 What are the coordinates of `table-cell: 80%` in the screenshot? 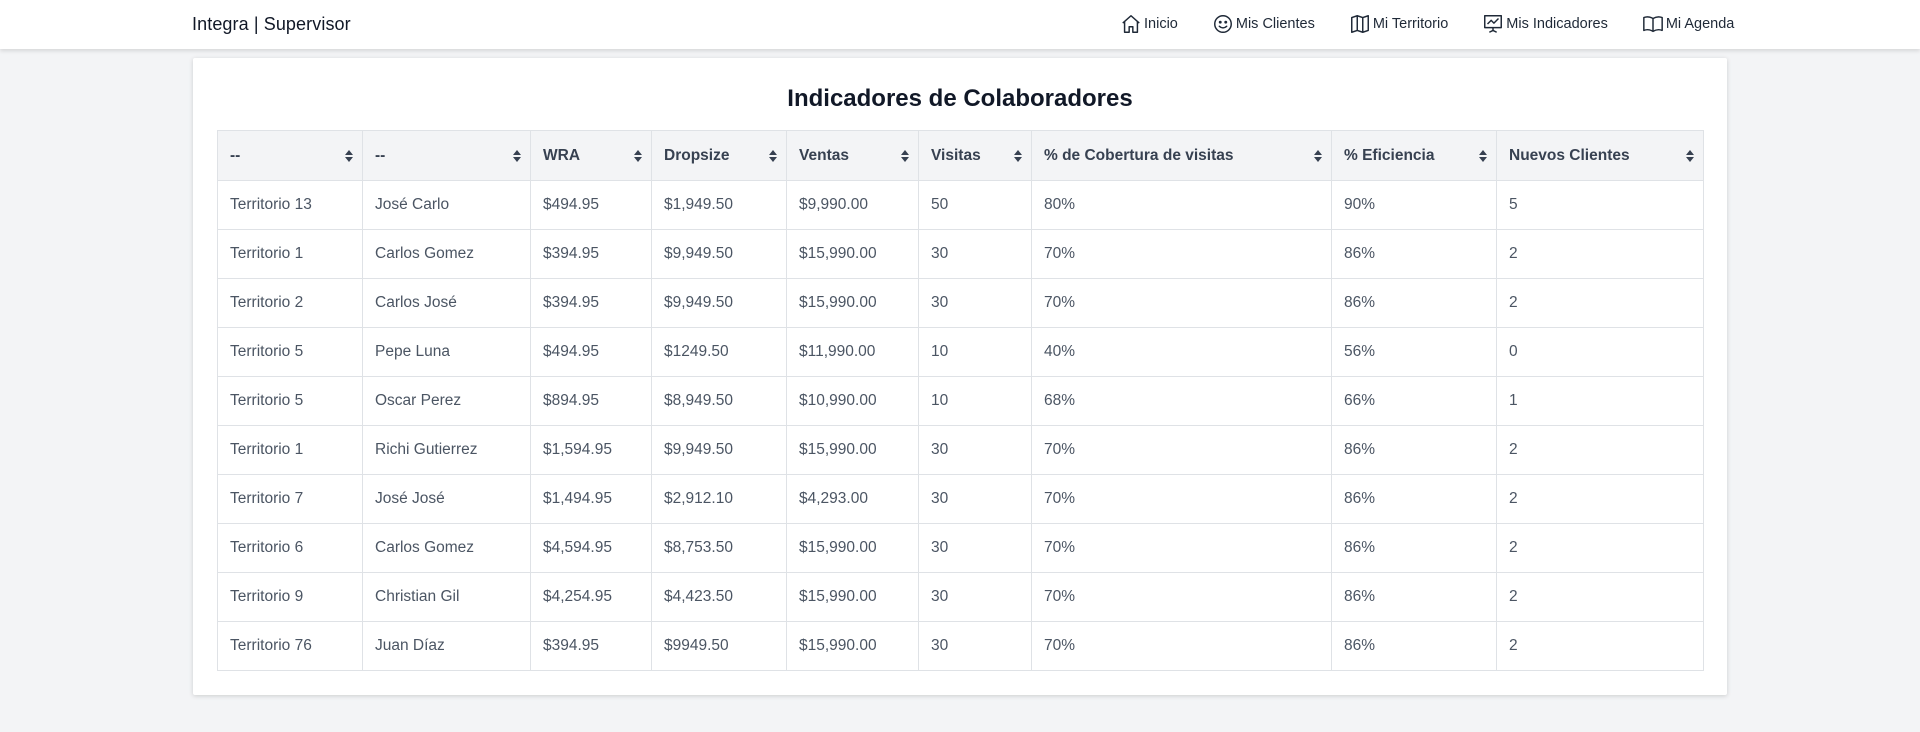 It's located at (1181, 205).